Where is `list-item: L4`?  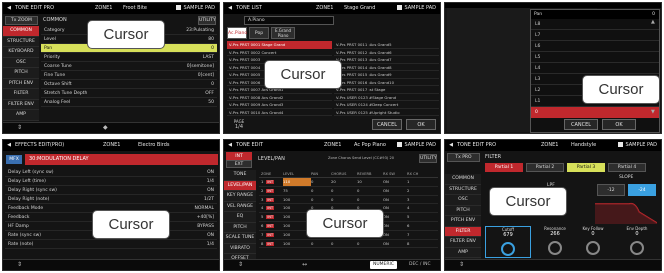 list-item: L4 is located at coordinates (595, 68).